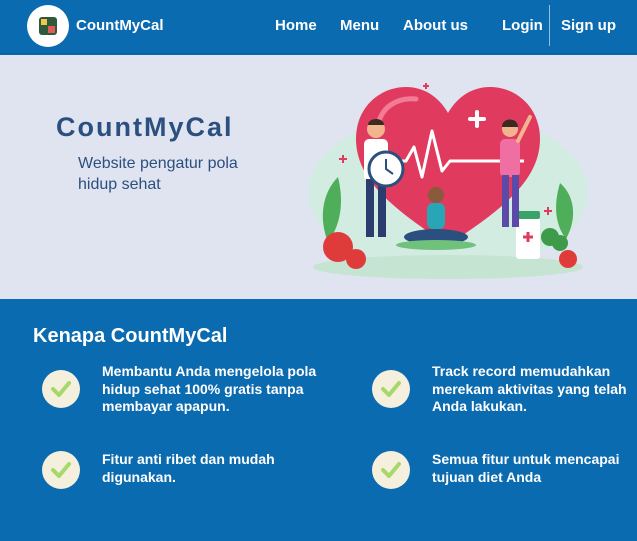  I want to click on features-title: Kenapa CountMyCal, so click(130, 336).